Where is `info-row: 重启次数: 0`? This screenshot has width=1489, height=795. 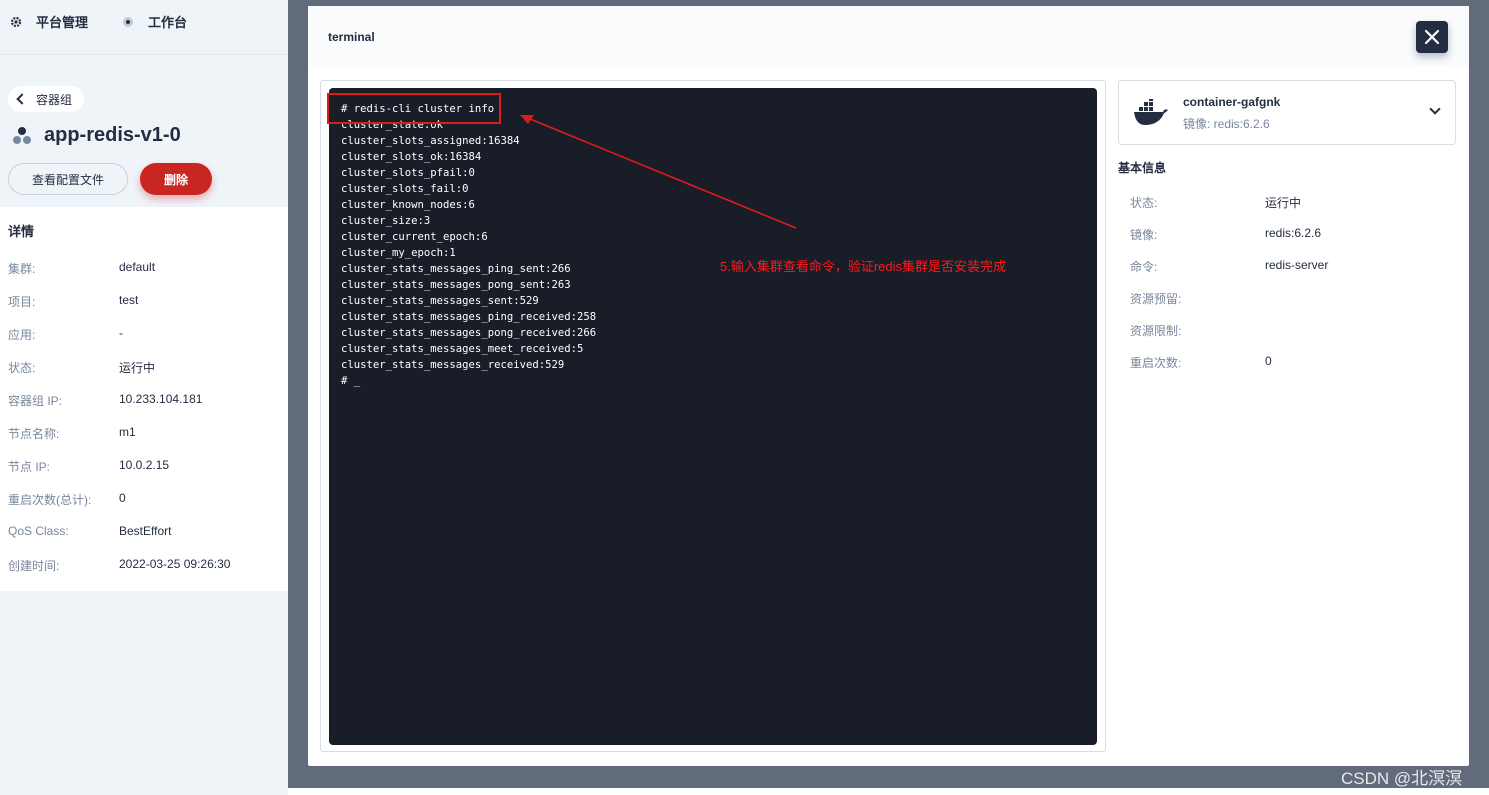
info-row: 重启次数: 0 is located at coordinates (1201, 362).